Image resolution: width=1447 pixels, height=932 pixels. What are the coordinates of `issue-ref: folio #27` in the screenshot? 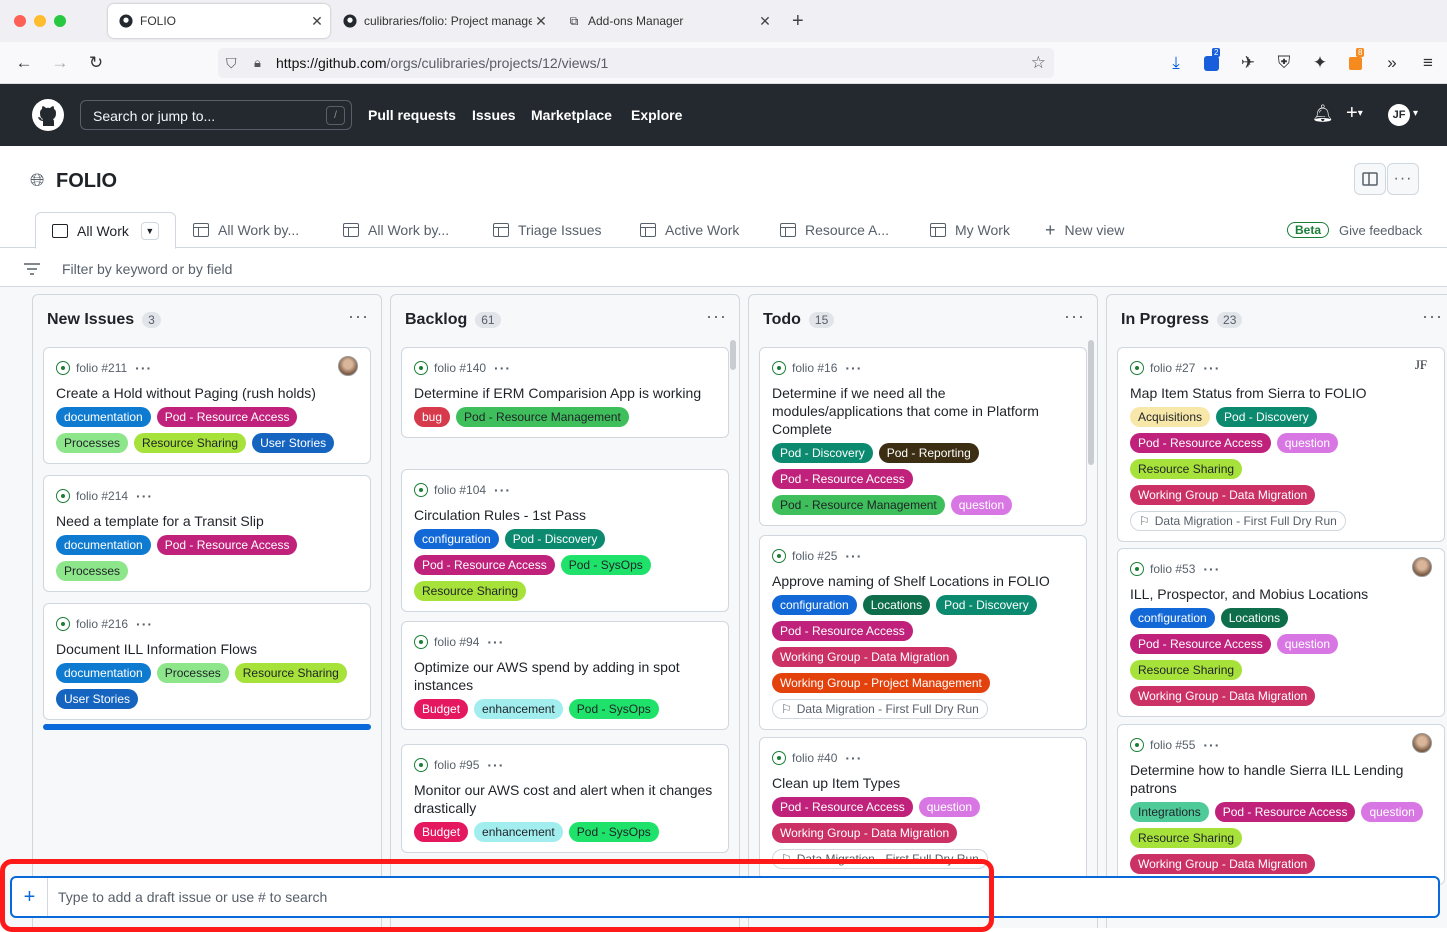 It's located at (1172, 368).